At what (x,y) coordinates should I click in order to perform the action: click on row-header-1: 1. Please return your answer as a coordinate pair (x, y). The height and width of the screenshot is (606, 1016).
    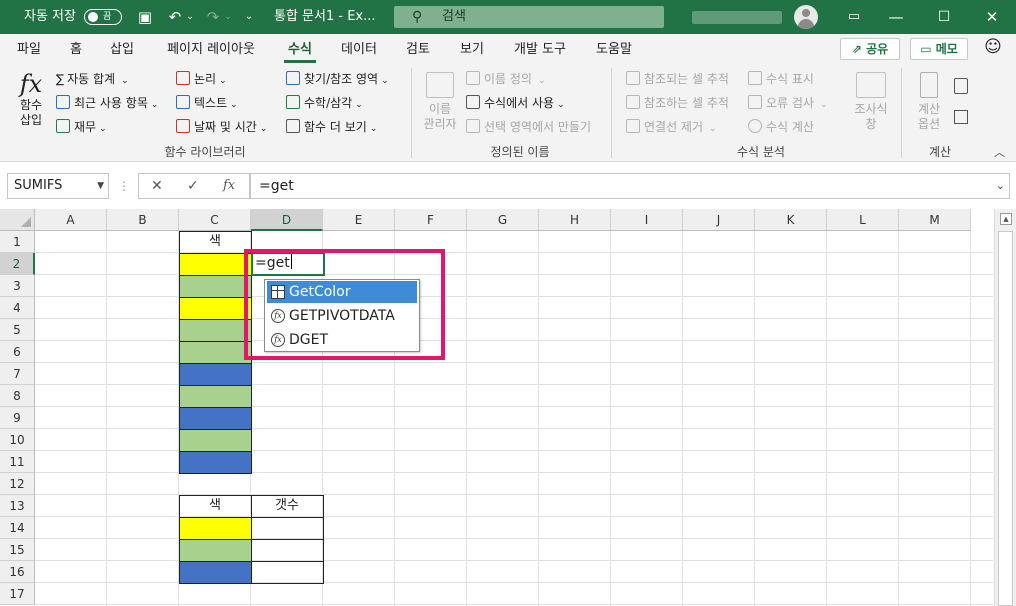
    Looking at the image, I should click on (17, 242).